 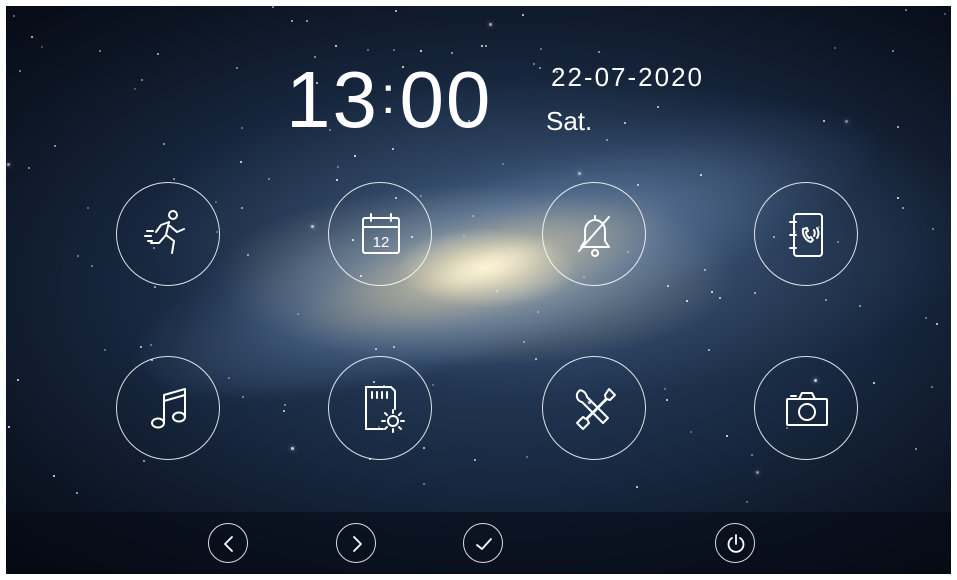 I want to click on camera-button, so click(x=806, y=408).